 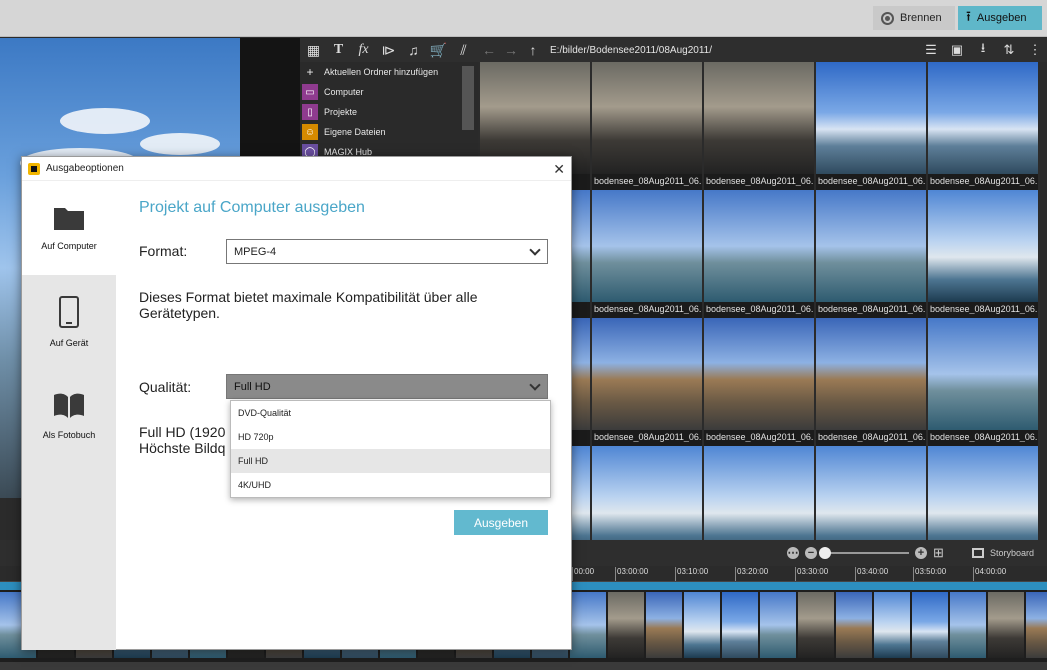 I want to click on list-view-icon: ☰, so click(x=931, y=50).